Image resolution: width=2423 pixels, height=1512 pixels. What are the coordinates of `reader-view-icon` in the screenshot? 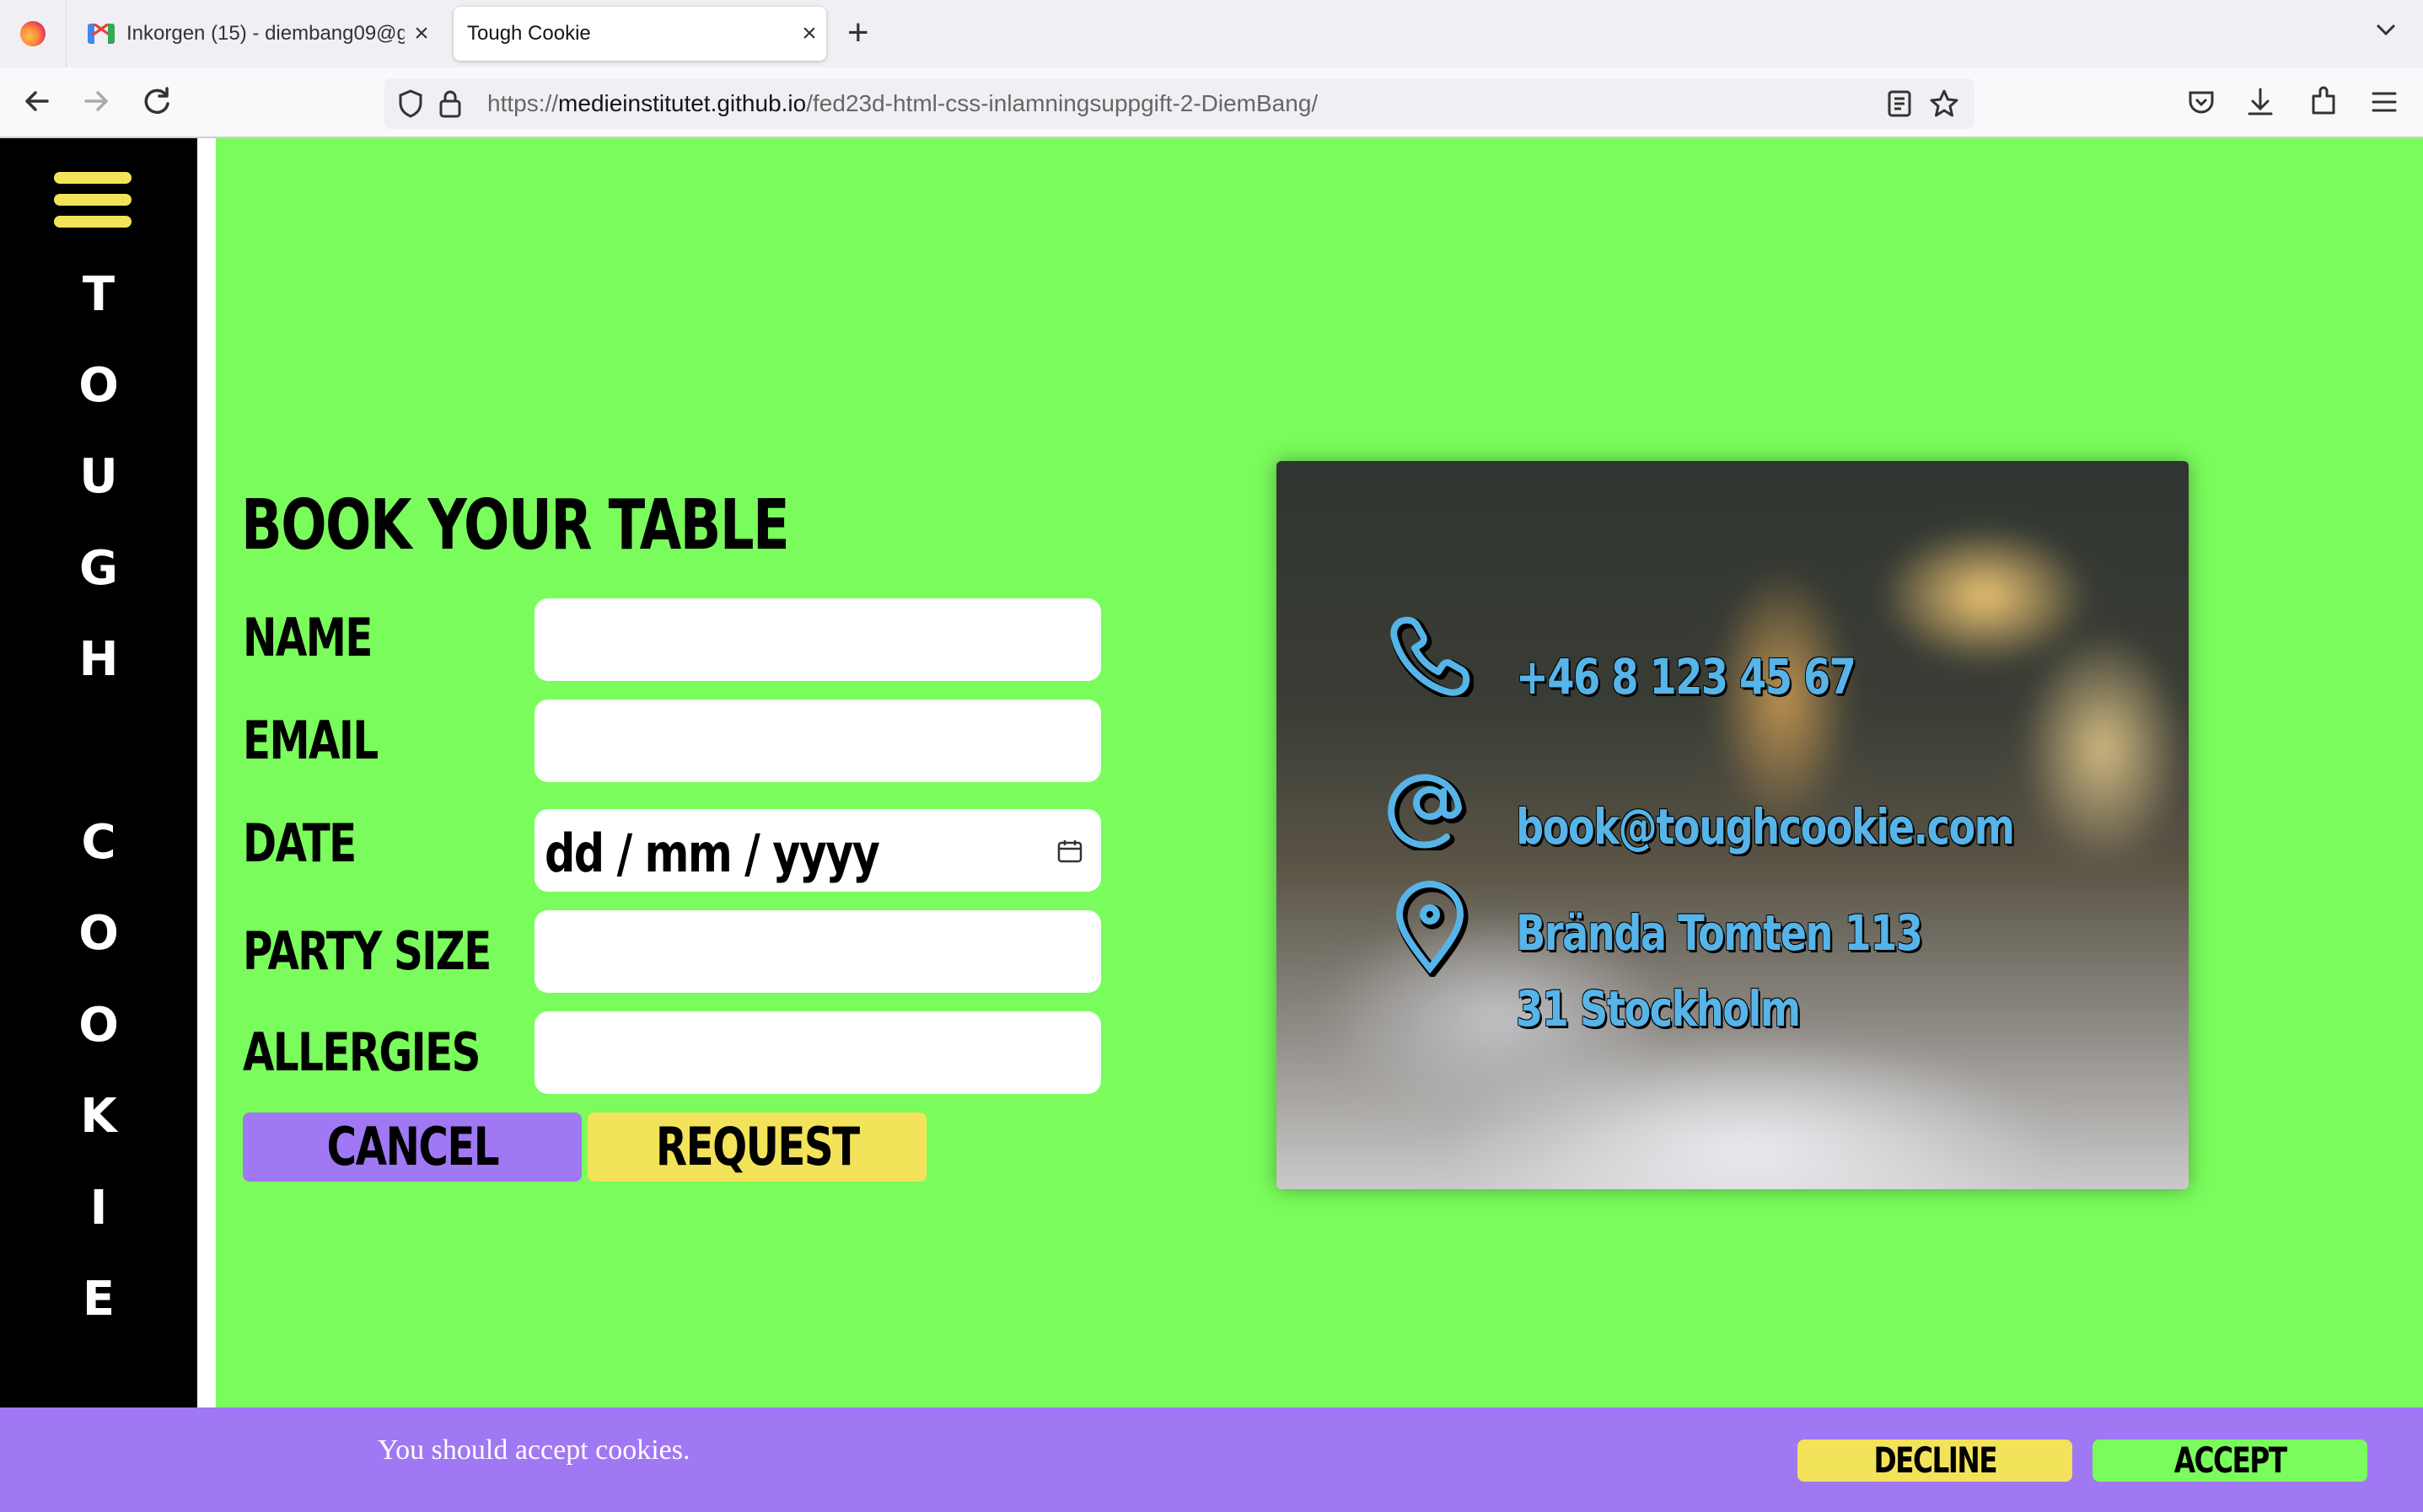 It's located at (1900, 103).